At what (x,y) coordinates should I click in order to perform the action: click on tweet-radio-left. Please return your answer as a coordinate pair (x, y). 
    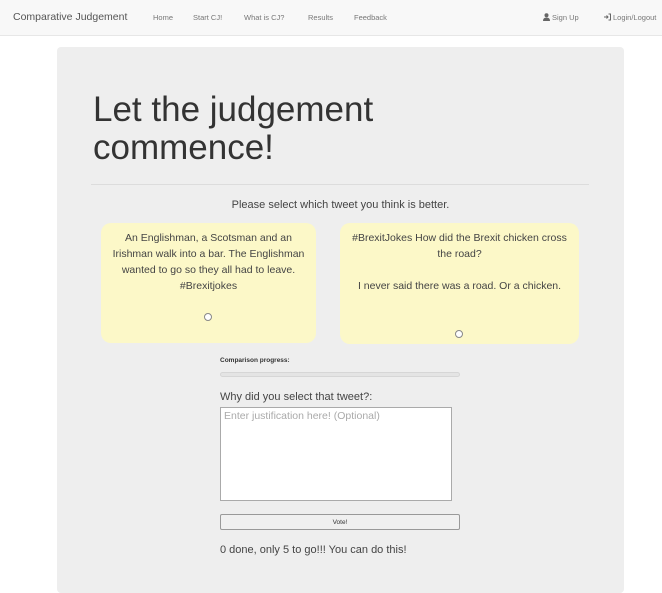
    Looking at the image, I should click on (208, 317).